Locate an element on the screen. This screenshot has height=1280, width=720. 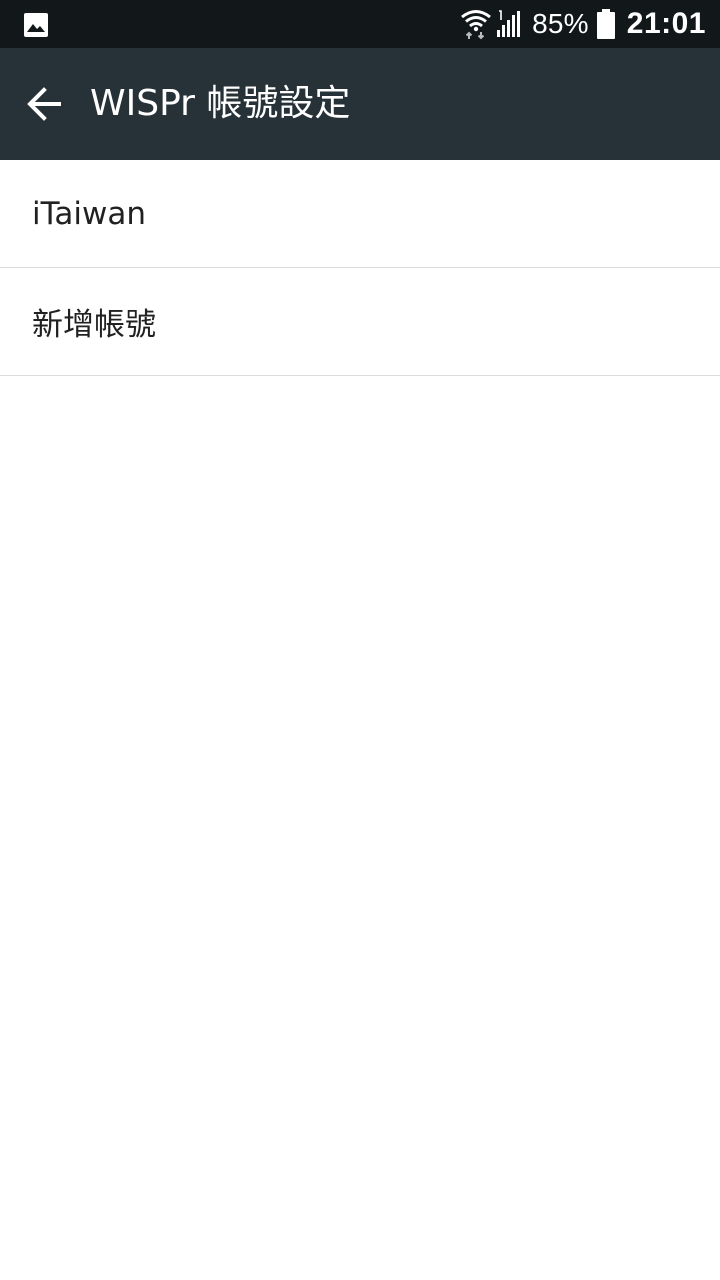
status-icons: 85% 21:01 is located at coordinates (583, 24).